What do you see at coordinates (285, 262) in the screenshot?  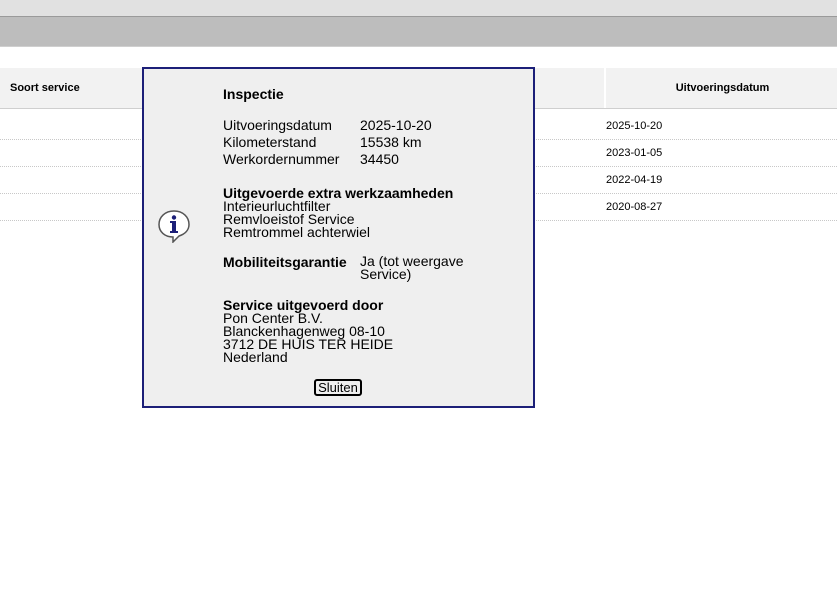 I see `mobility-label: Mobiliteitsgarantie` at bounding box center [285, 262].